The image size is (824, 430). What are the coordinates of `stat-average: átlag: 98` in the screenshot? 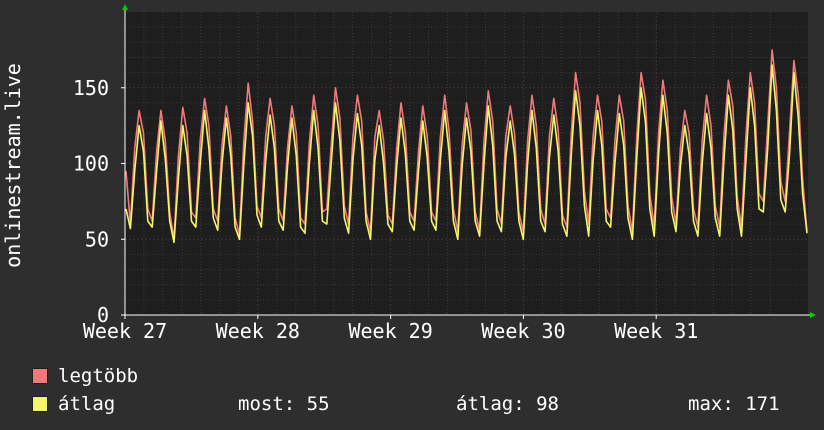 It's located at (507, 404).